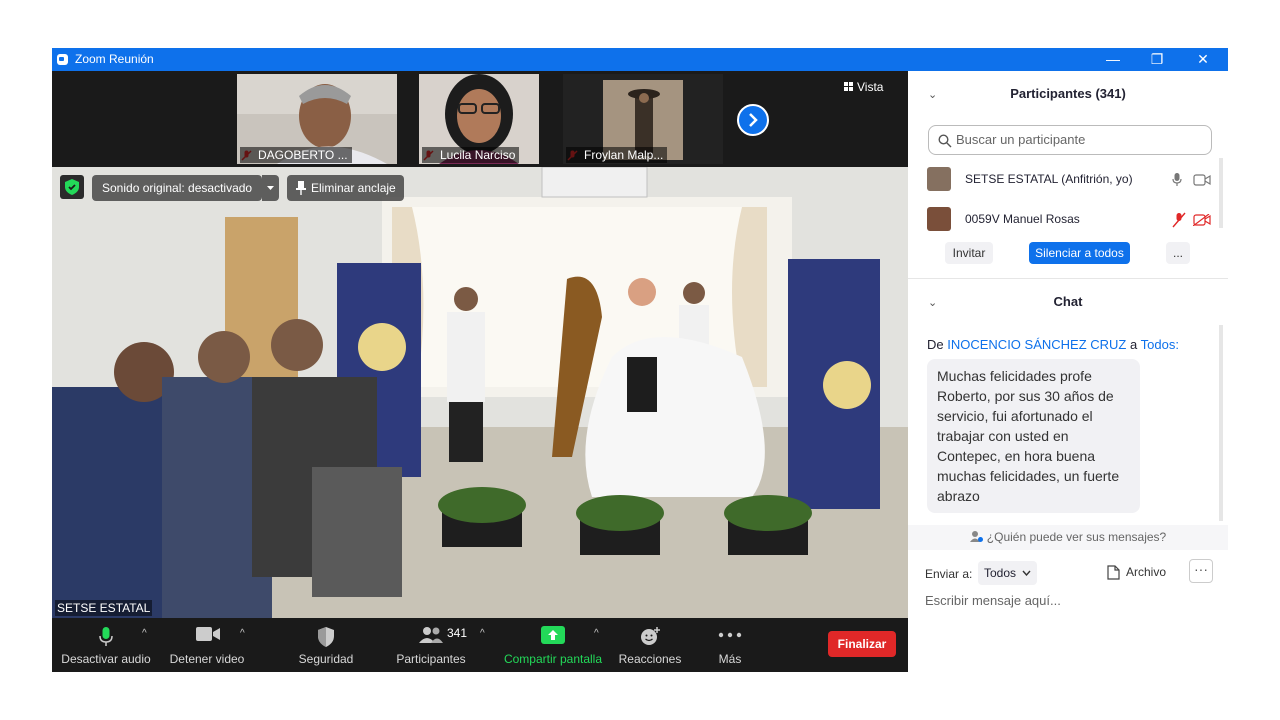  What do you see at coordinates (1203, 59) in the screenshot?
I see `close-button: ✕` at bounding box center [1203, 59].